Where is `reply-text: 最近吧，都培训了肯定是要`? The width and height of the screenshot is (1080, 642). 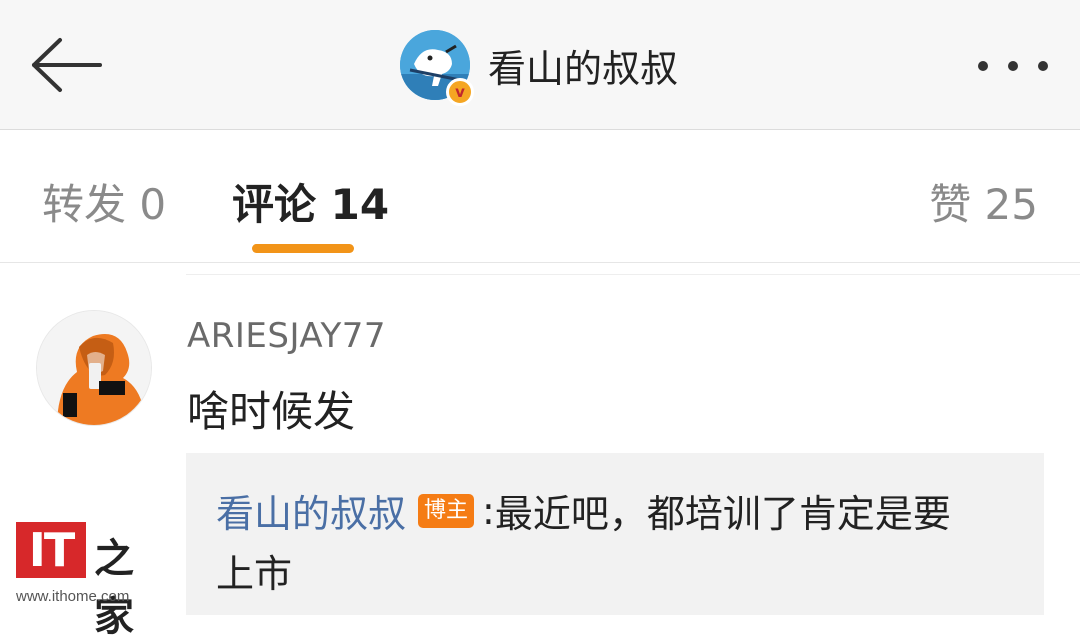 reply-text: 最近吧，都培训了肯定是要 is located at coordinates (722, 514).